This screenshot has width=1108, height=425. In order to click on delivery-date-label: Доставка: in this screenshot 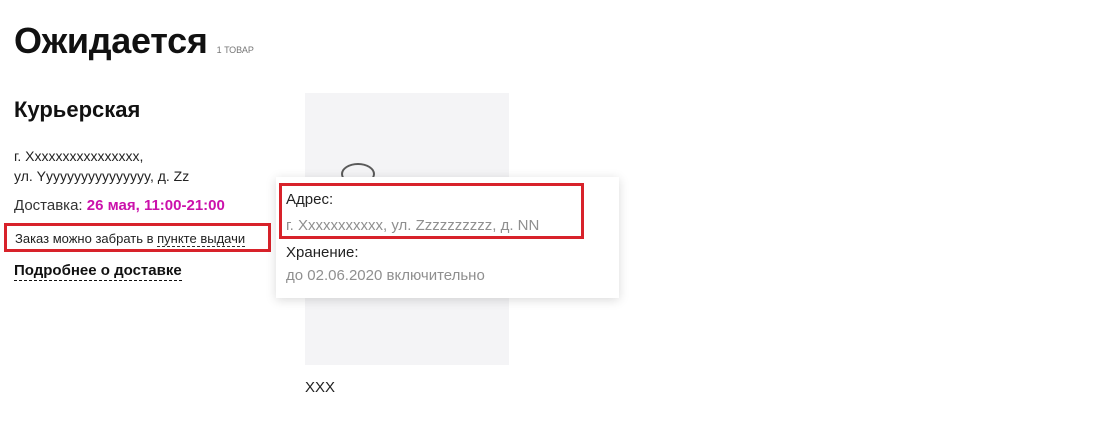, I will do `click(48, 205)`.